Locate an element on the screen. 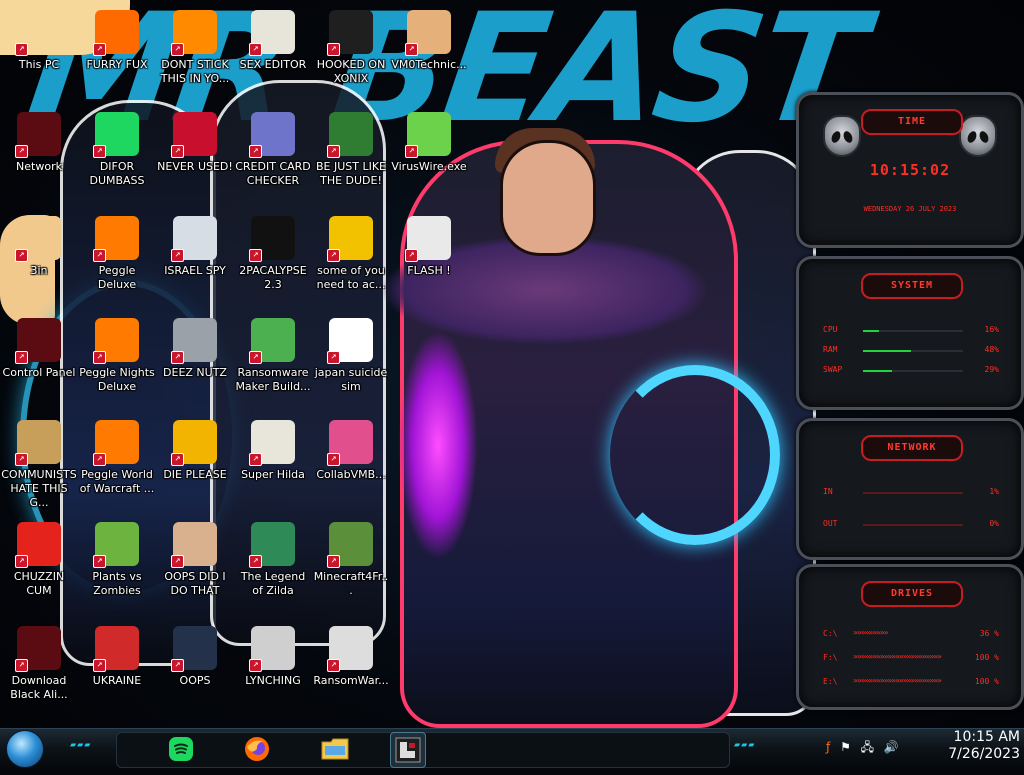 This screenshot has width=1024, height=775. desktop-icon: ↗ HOOKED ON XONIX is located at coordinates (351, 48).